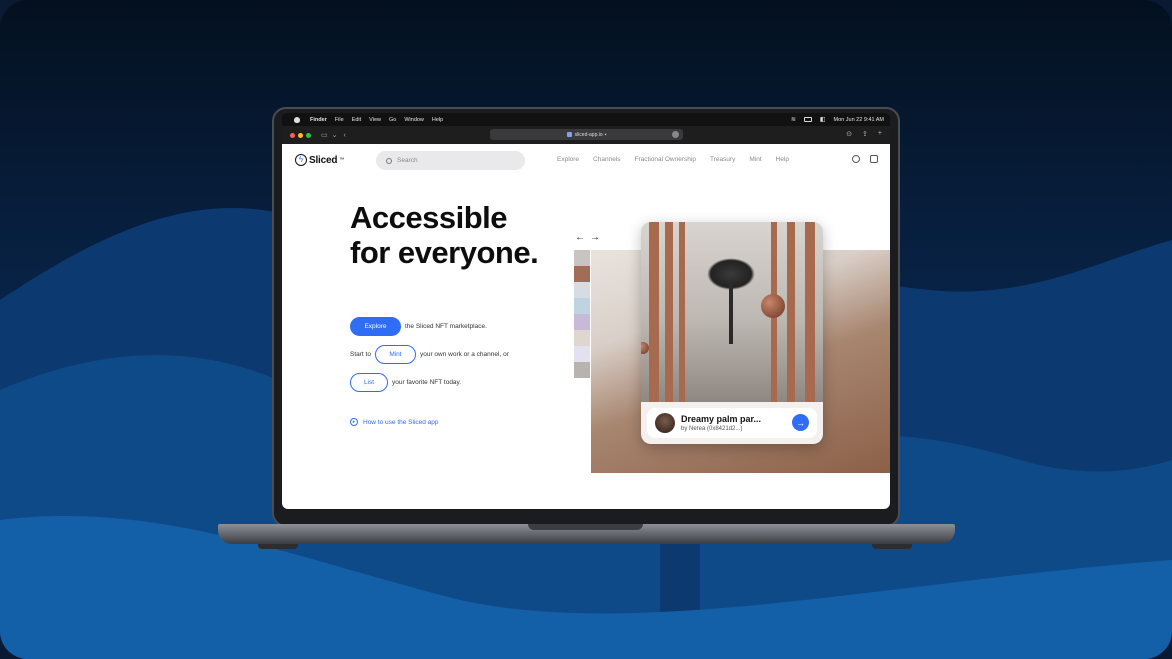  I want to click on zoom-window-button, so click(308, 135).